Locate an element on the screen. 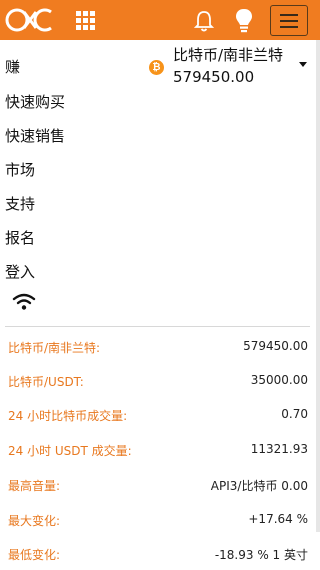  top-bar is located at coordinates (160, 20).